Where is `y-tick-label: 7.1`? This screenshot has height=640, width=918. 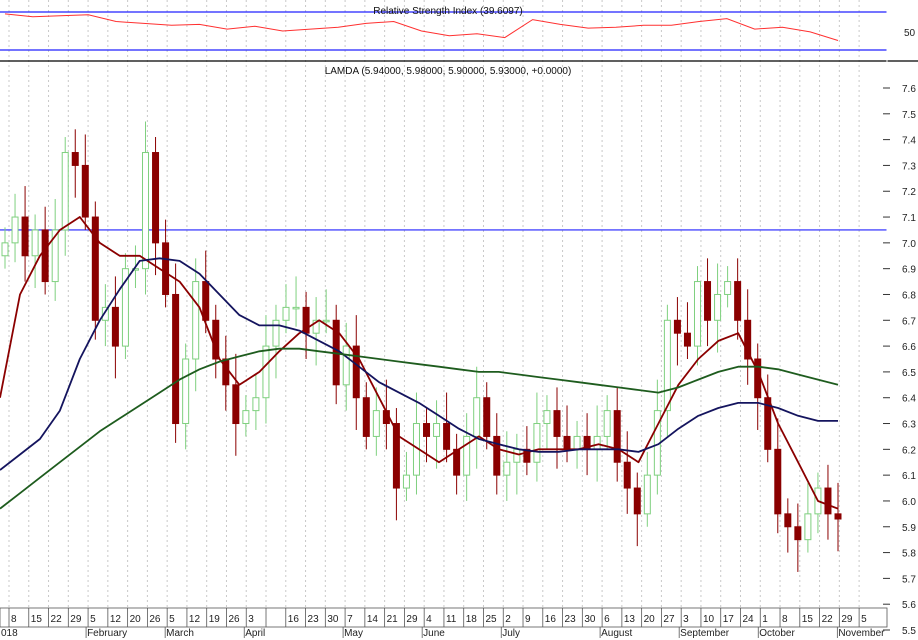
y-tick-label: 7.1 is located at coordinates (909, 218).